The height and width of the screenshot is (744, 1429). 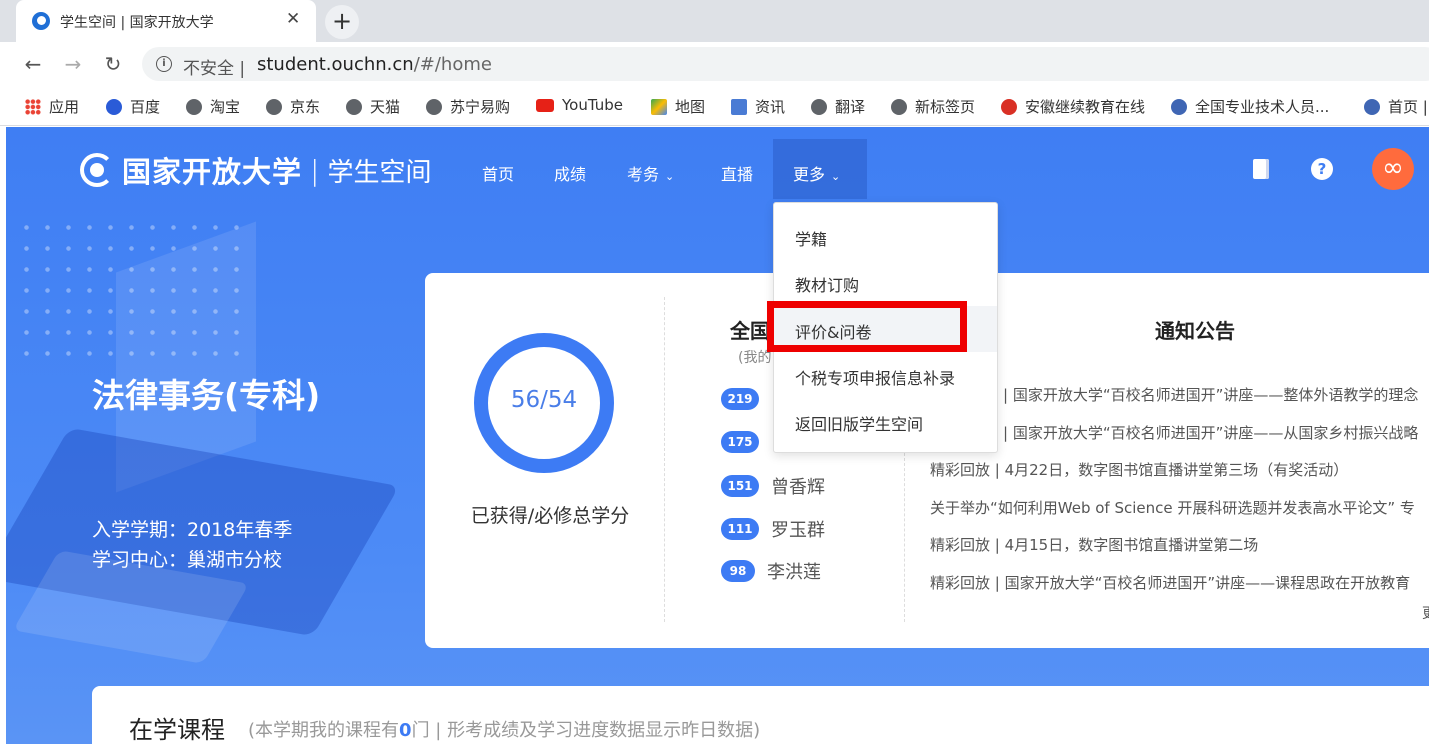 What do you see at coordinates (746, 442) in the screenshot?
I see `ranking-row: 175` at bounding box center [746, 442].